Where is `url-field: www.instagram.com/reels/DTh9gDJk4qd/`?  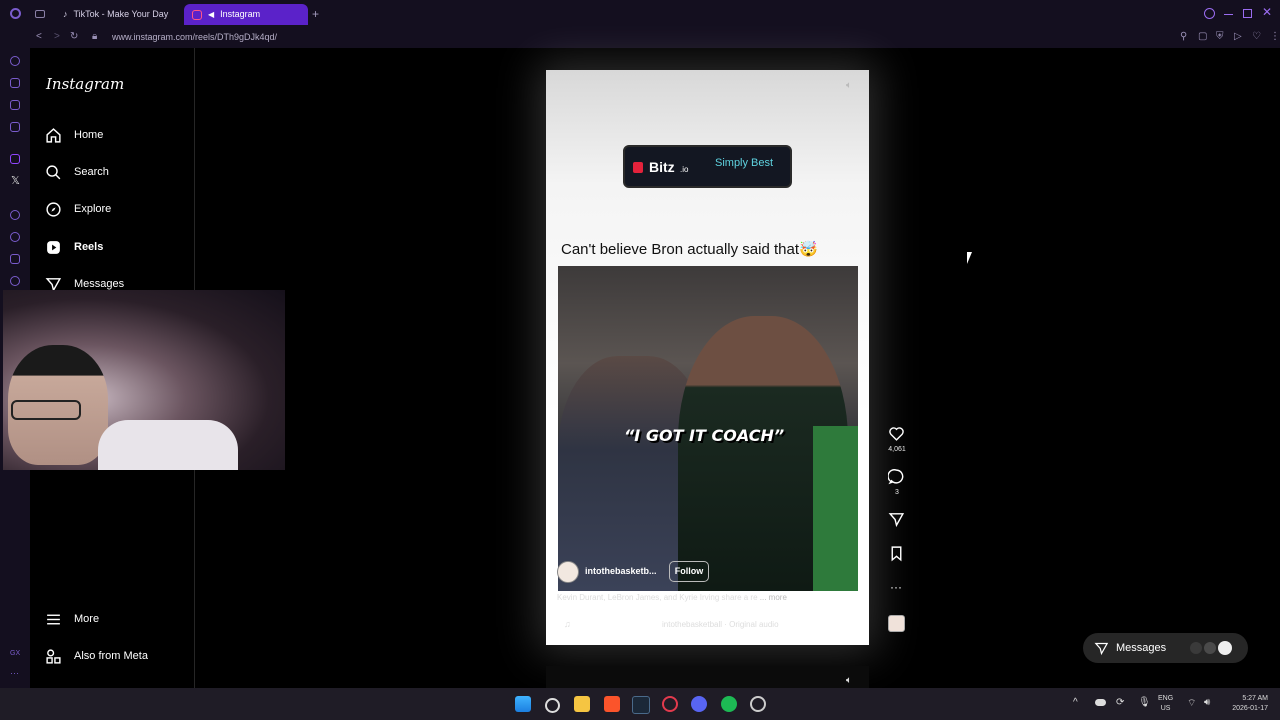 url-field: www.instagram.com/reels/DTh9gDJk4qd/ is located at coordinates (194, 37).